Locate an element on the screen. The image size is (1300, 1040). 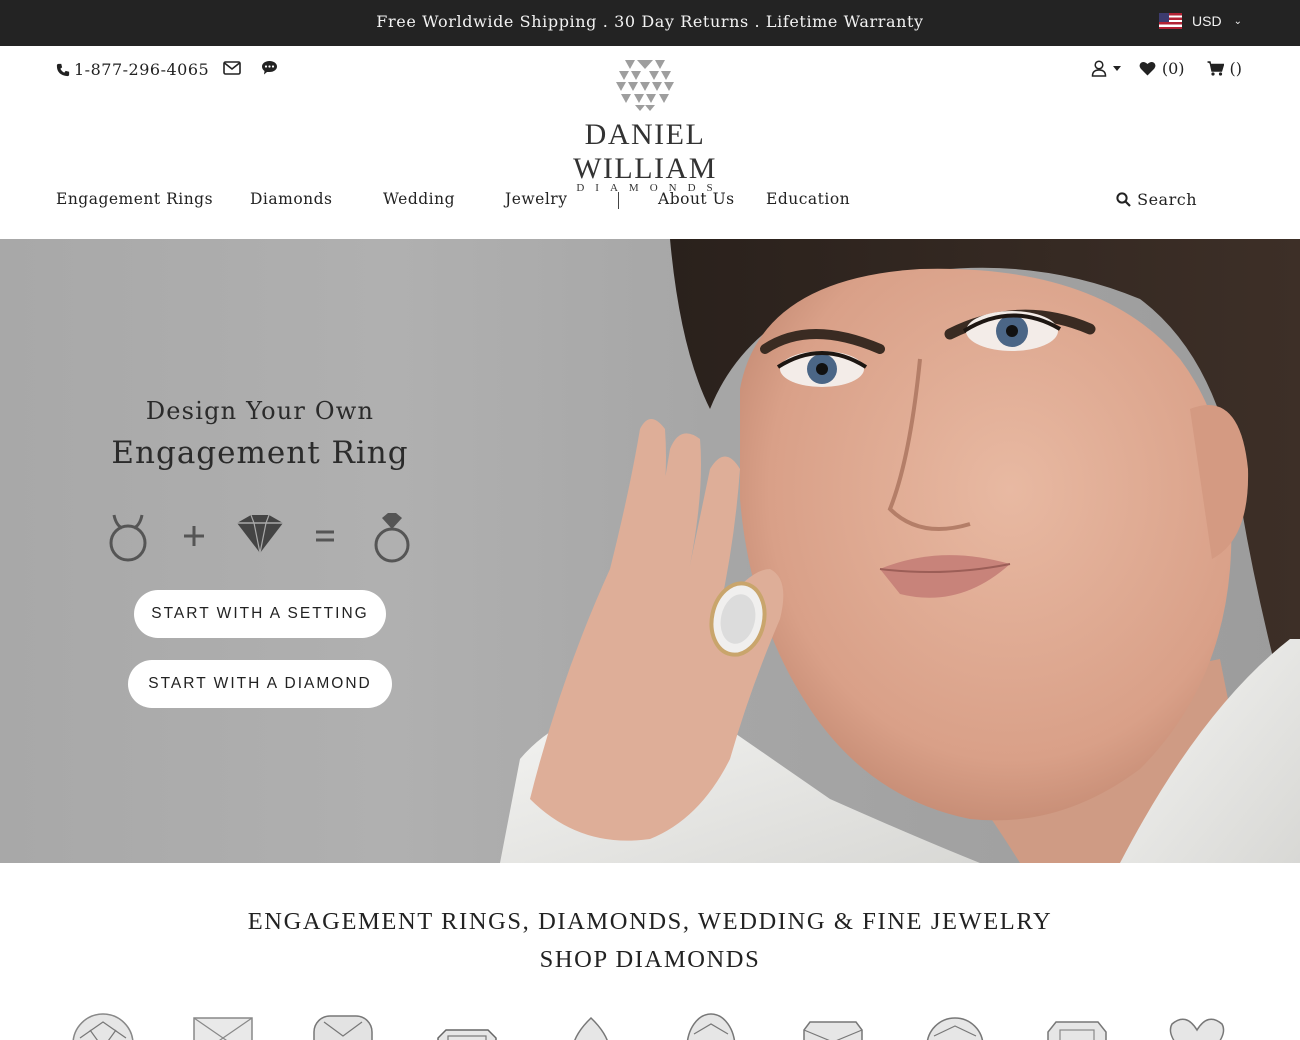
diamond-icon is located at coordinates (260, 534).